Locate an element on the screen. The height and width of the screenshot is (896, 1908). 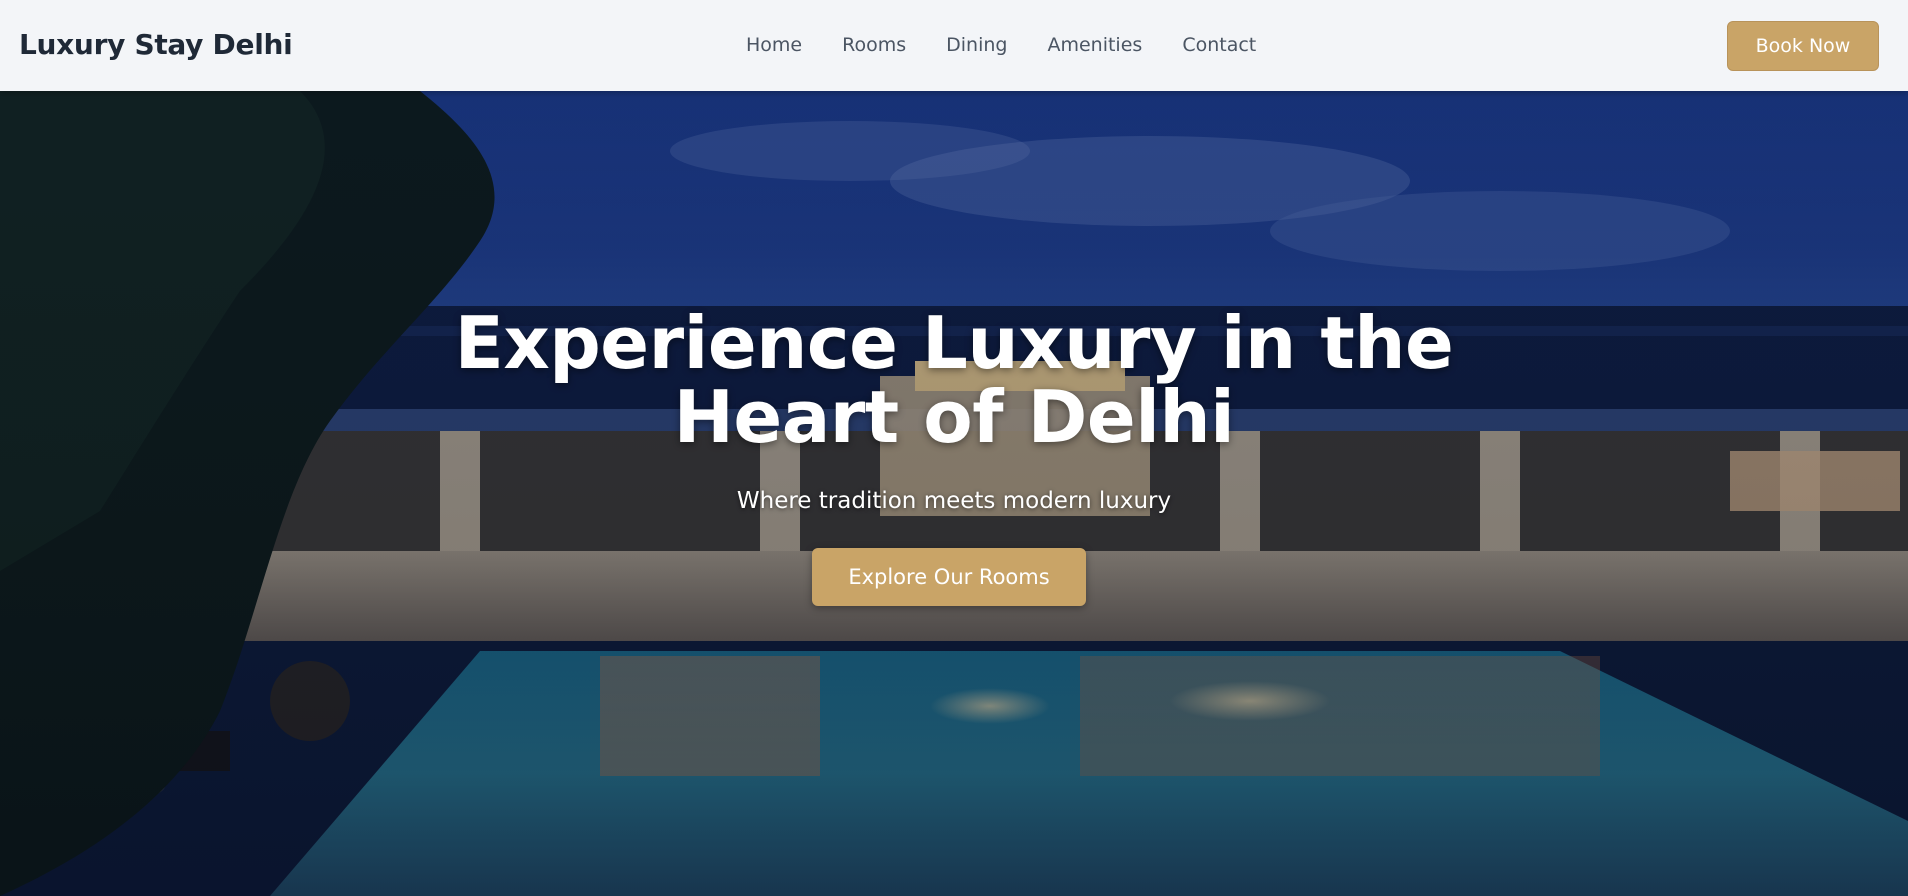
book-now-button: Book Now is located at coordinates (1803, 46).